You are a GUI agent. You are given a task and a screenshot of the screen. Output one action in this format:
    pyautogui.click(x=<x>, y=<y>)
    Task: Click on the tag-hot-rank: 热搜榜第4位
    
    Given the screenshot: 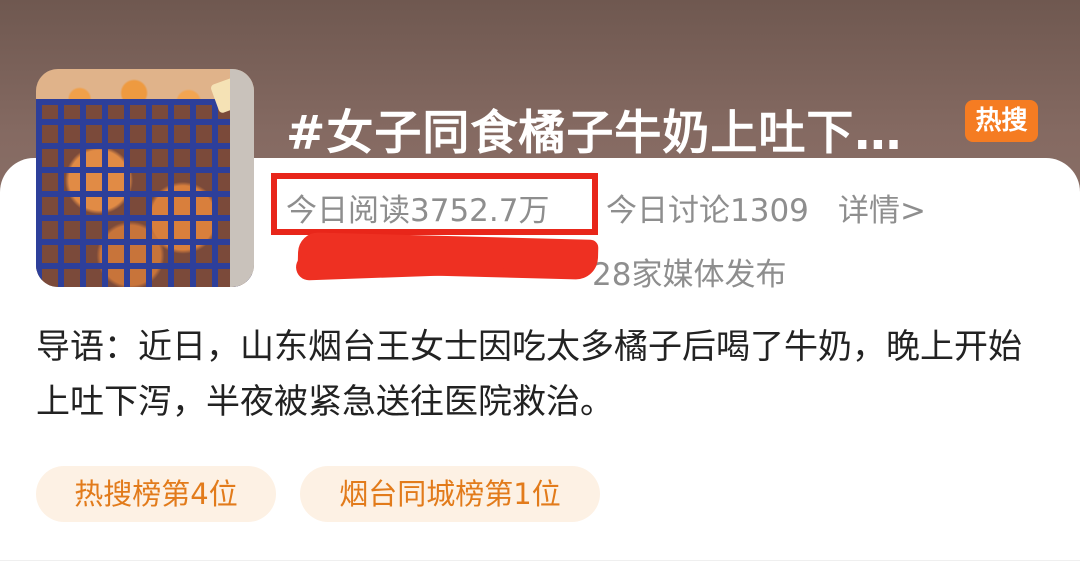 What is the action you would take?
    pyautogui.click(x=156, y=494)
    